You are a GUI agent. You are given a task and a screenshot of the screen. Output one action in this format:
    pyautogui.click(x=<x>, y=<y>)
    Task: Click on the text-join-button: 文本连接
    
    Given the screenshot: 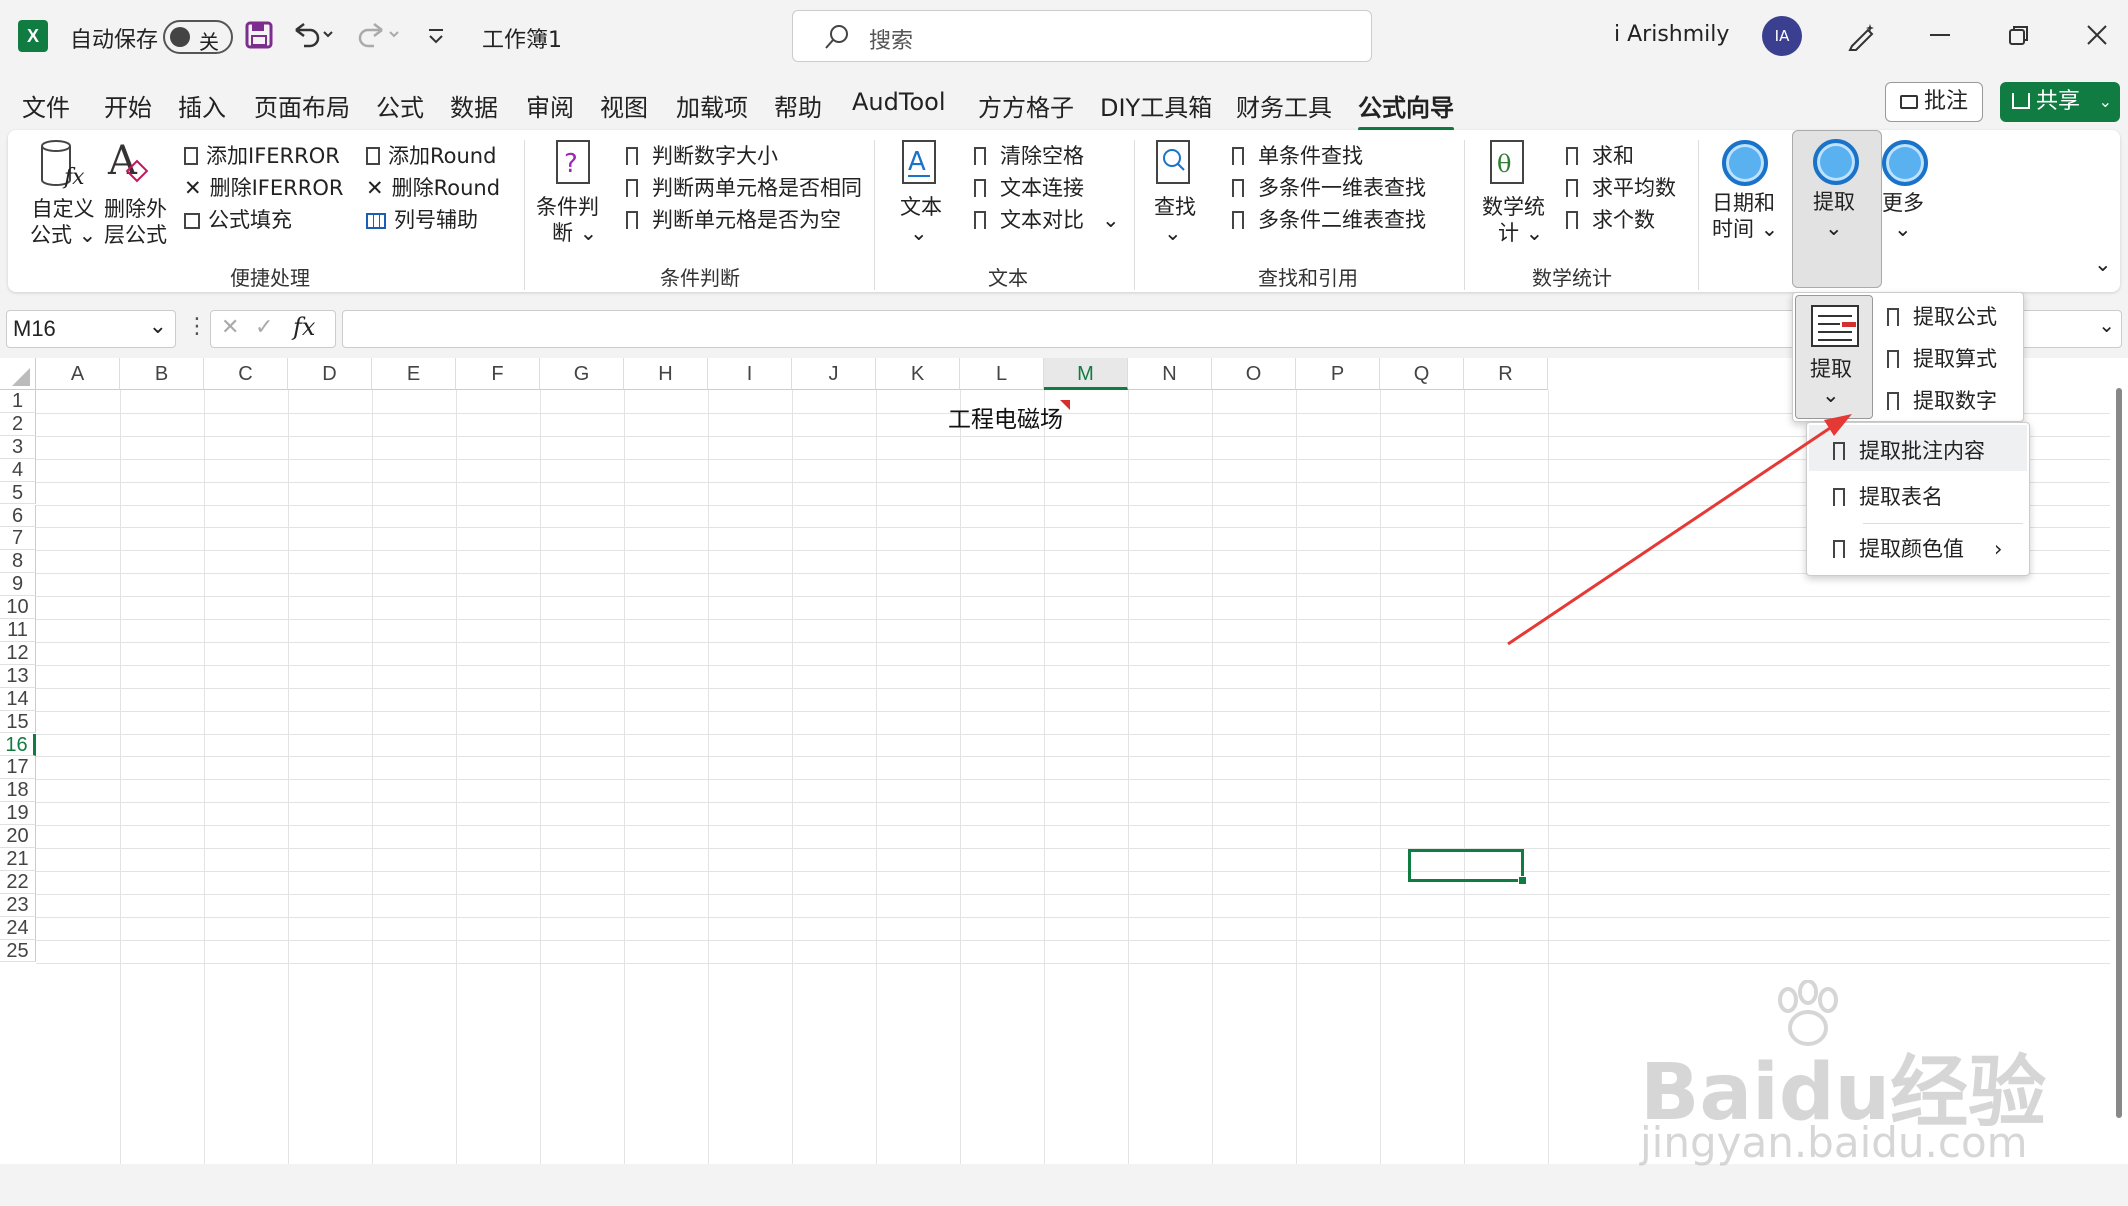 What is the action you would take?
    pyautogui.click(x=1029, y=187)
    